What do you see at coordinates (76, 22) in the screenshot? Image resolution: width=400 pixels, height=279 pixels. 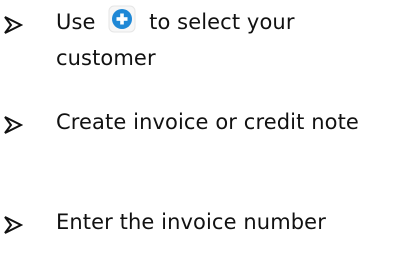 I see `list-item-text-before: Use` at bounding box center [76, 22].